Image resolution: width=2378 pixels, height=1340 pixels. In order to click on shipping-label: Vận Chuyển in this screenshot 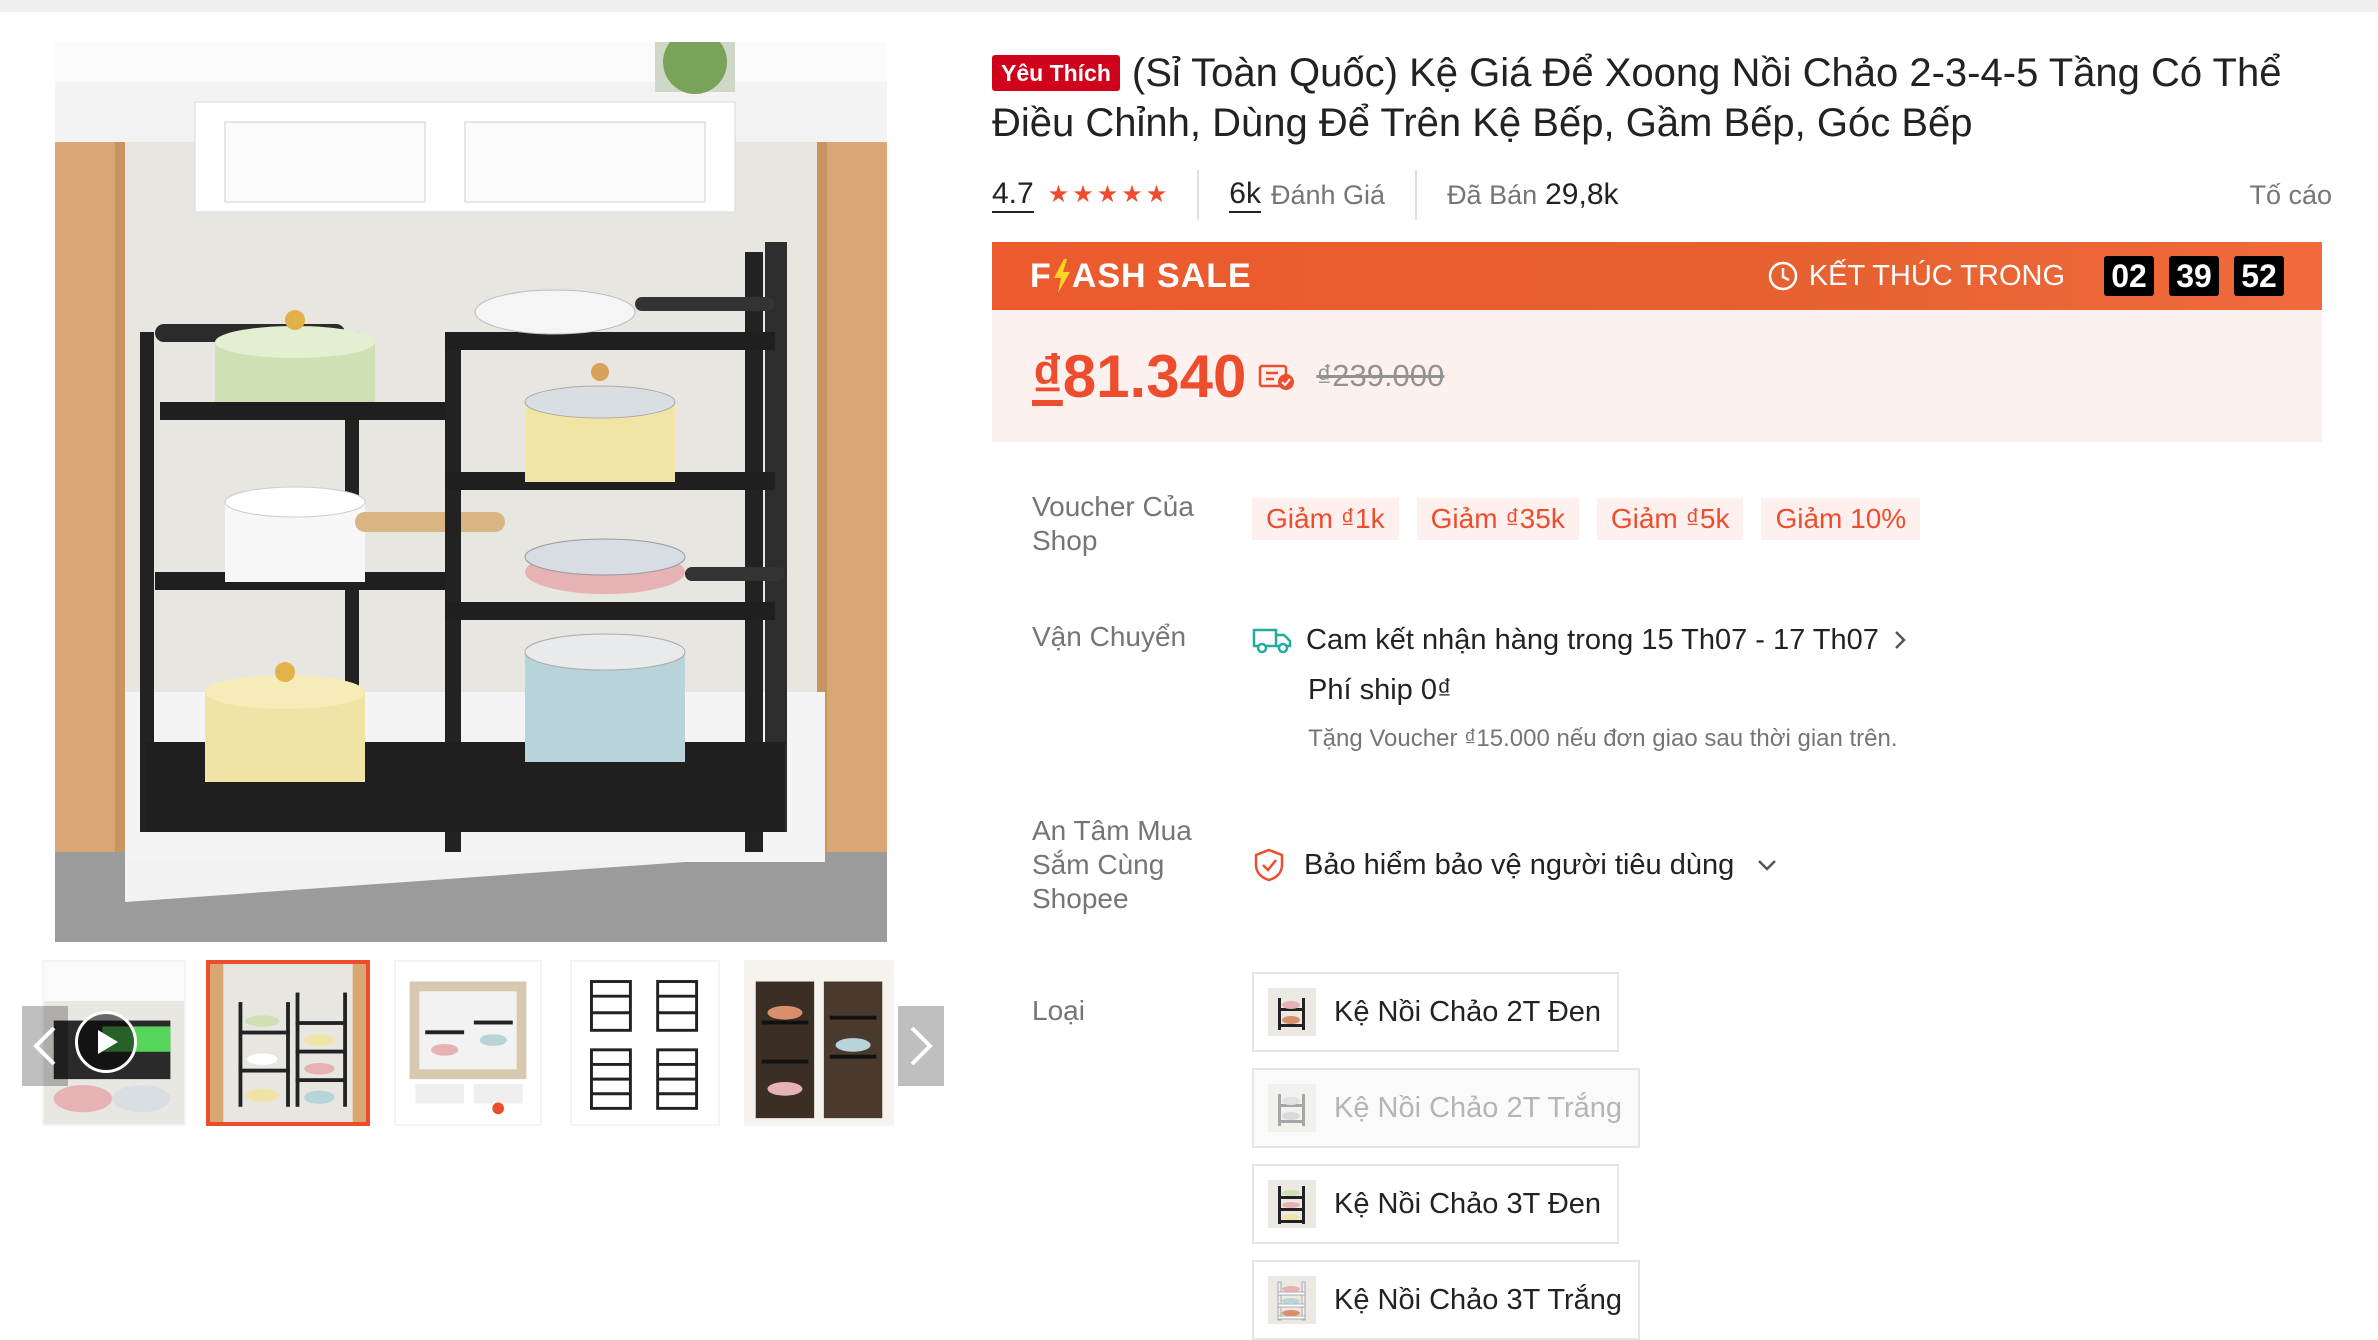, I will do `click(1109, 636)`.